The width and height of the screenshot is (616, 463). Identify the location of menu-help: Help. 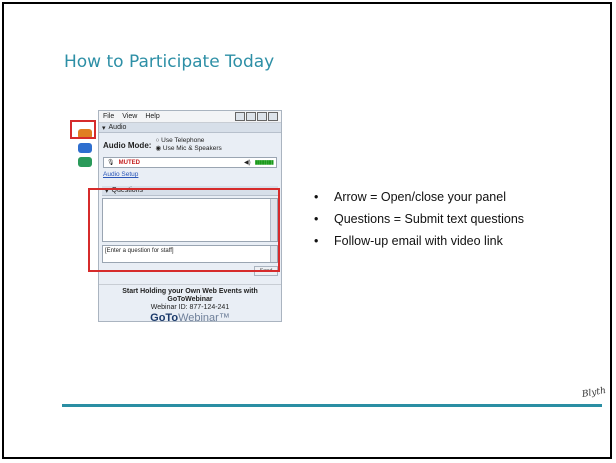
(152, 116).